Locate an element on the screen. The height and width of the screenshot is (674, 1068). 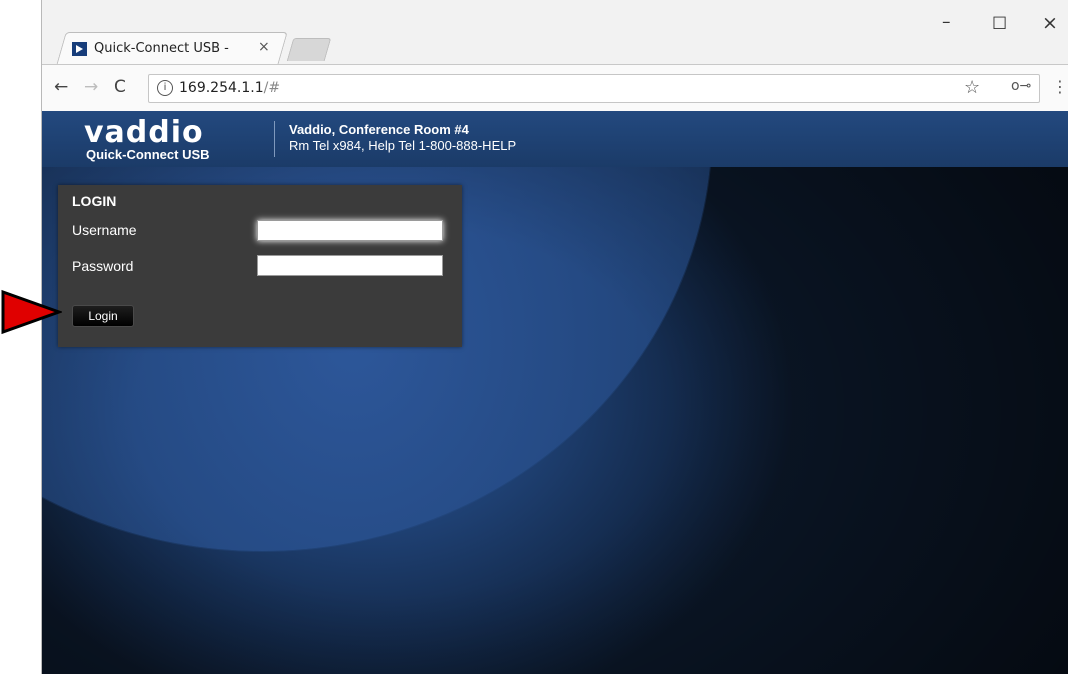
login-panel: LOGIN Username Password Login is located at coordinates (260, 266).